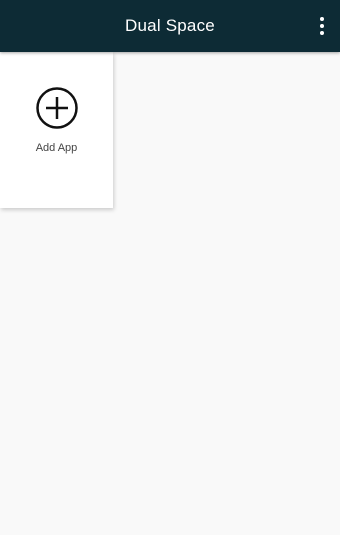 Image resolution: width=340 pixels, height=535 pixels. What do you see at coordinates (56, 130) in the screenshot?
I see `add-app-tile: Add App` at bounding box center [56, 130].